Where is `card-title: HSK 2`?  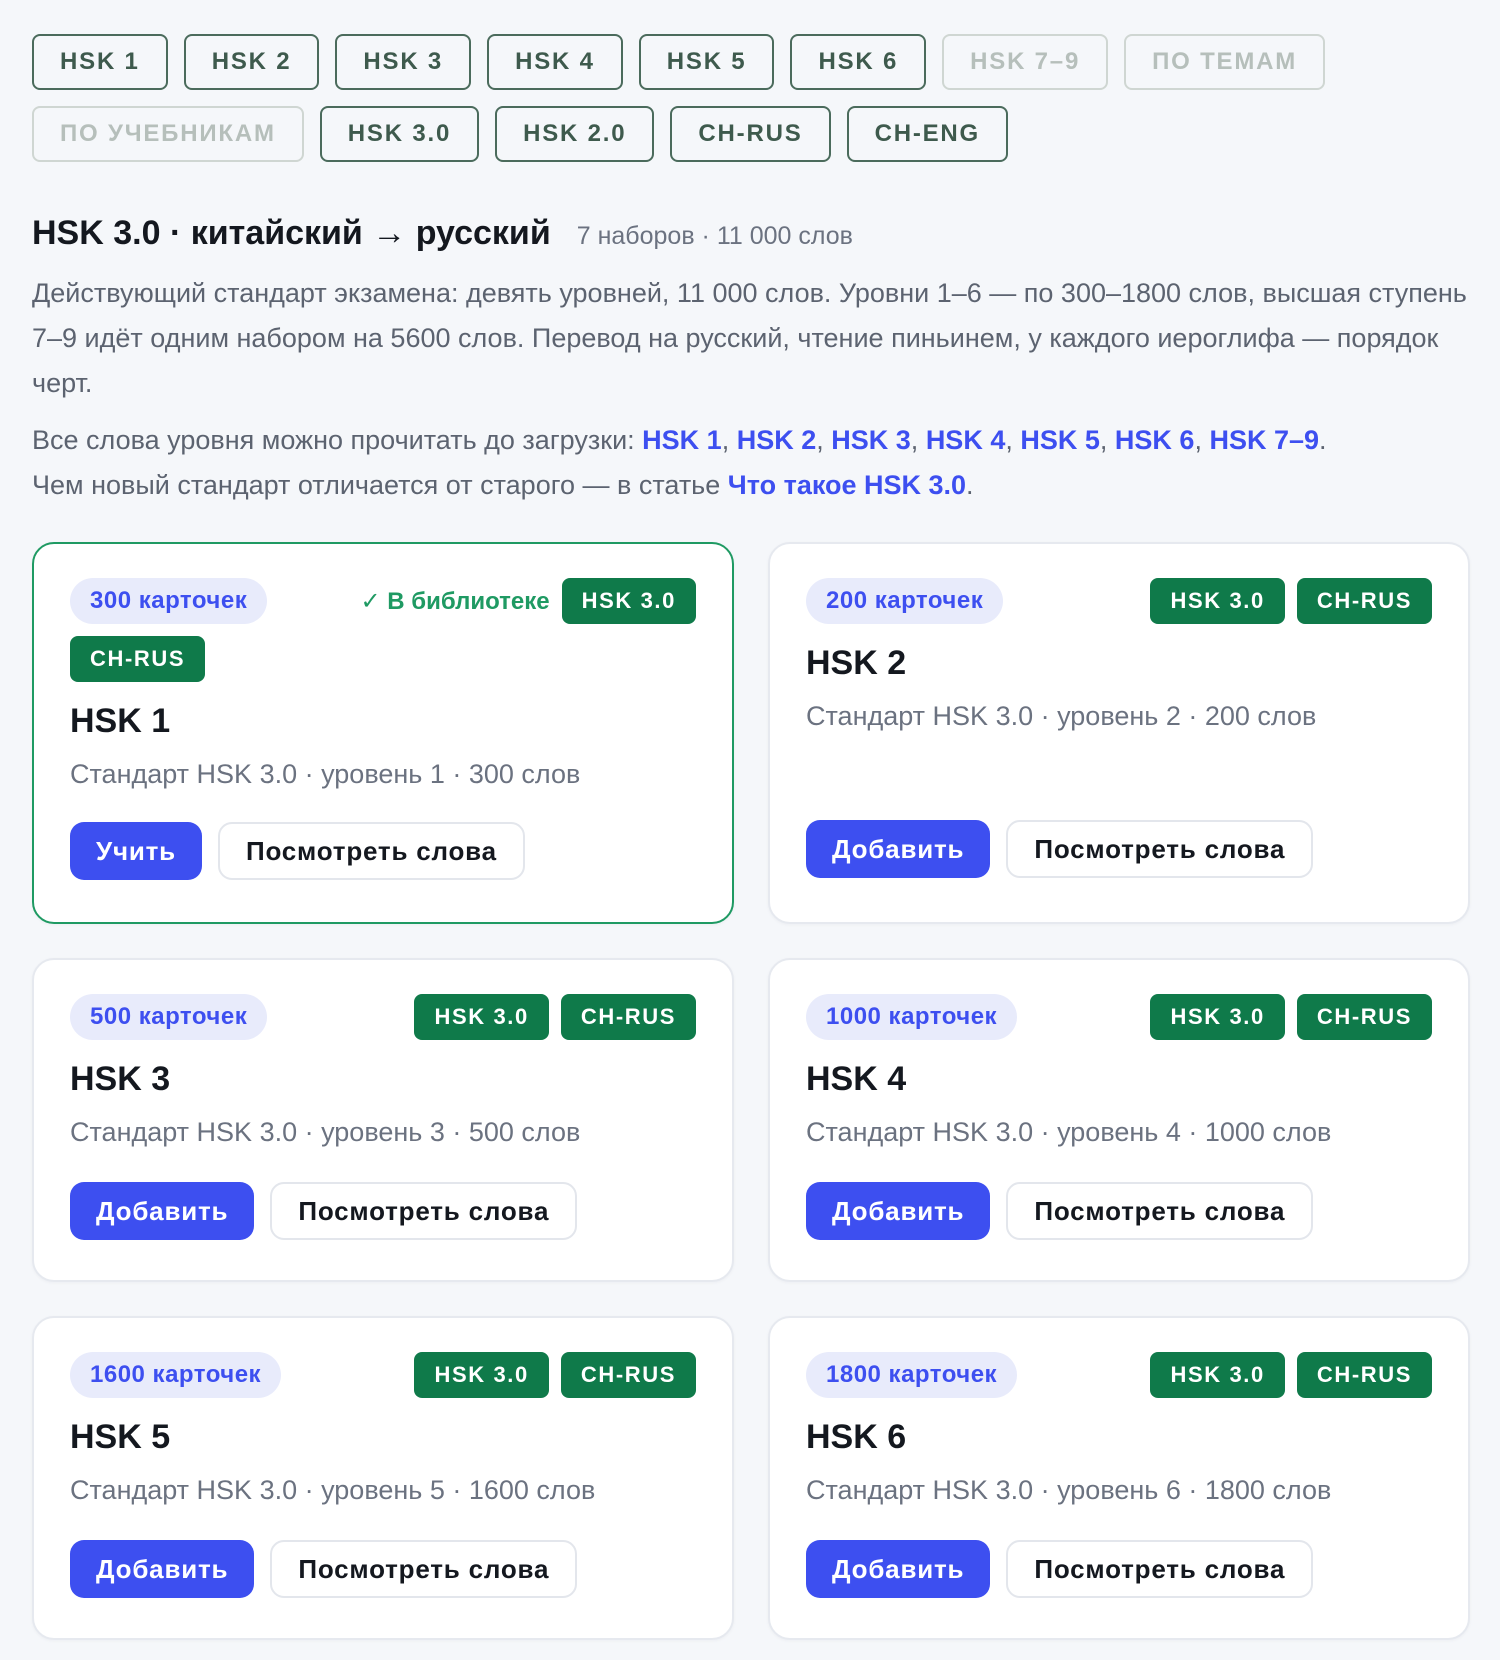 card-title: HSK 2 is located at coordinates (856, 663).